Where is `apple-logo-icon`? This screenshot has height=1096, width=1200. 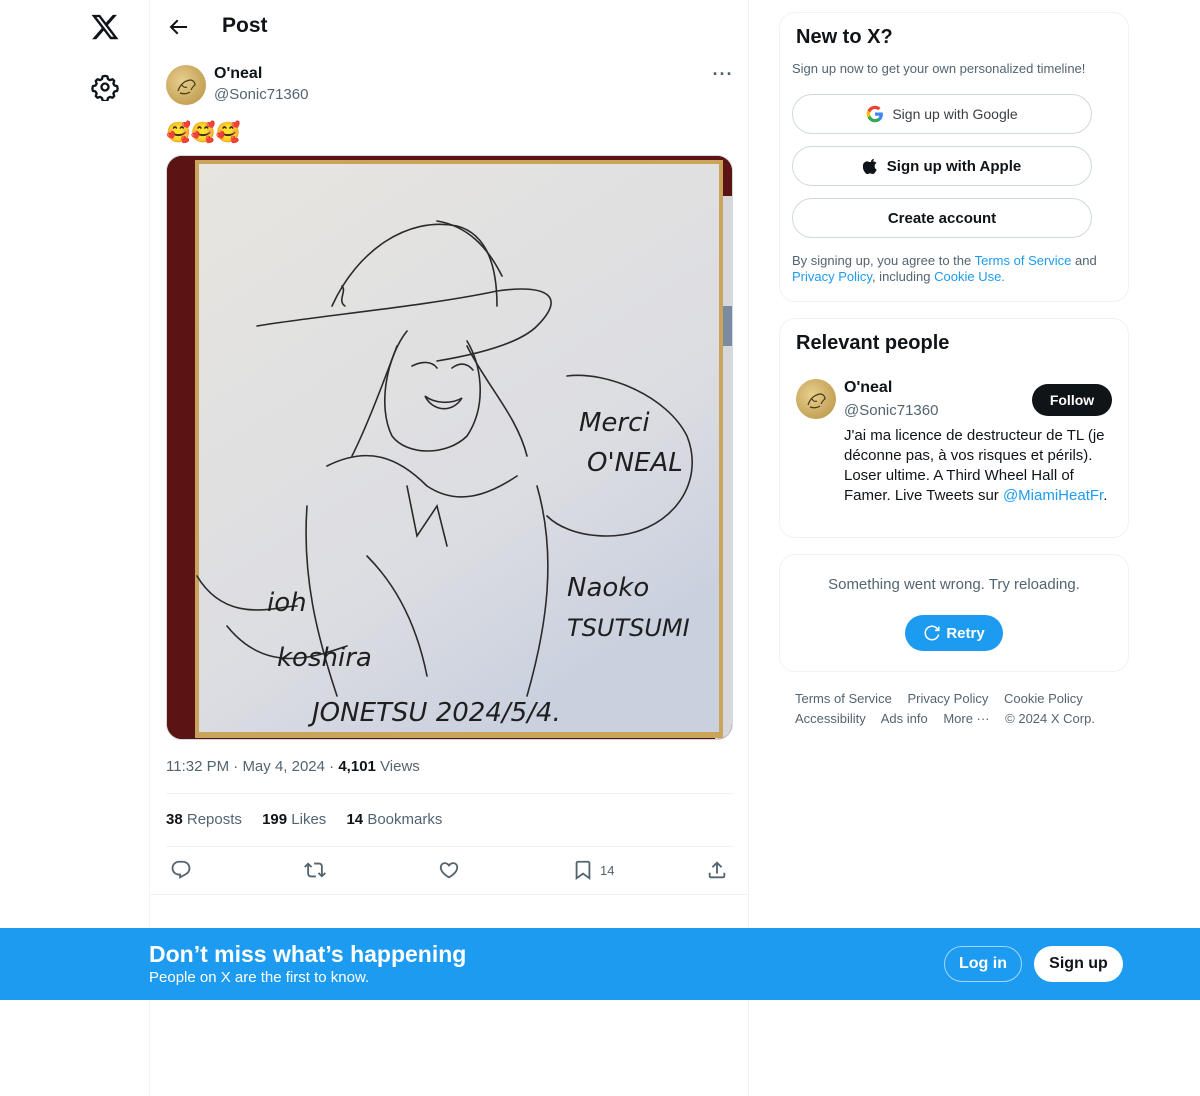
apple-logo-icon is located at coordinates (869, 166).